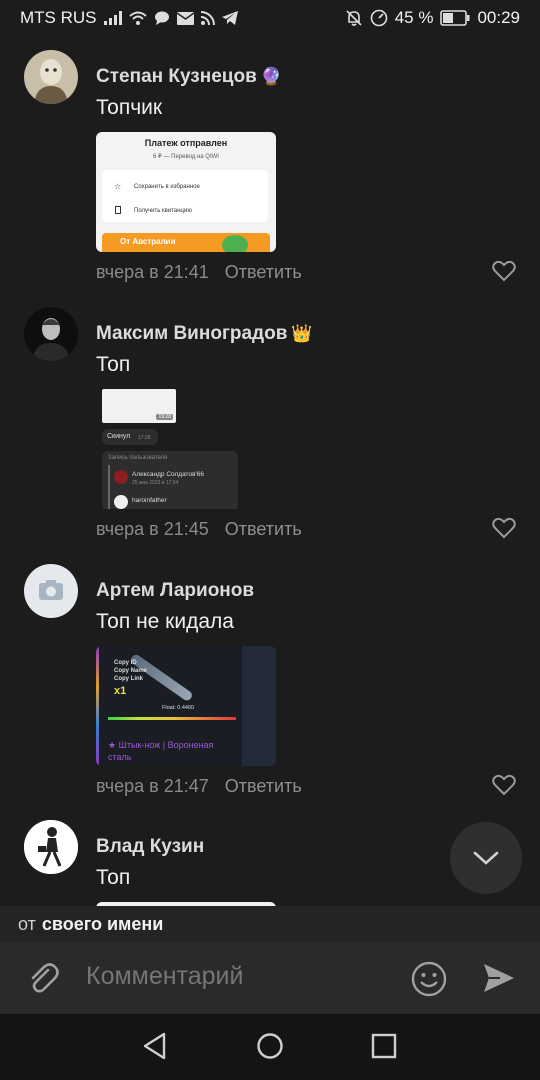  What do you see at coordinates (138, 458) in the screenshot?
I see `repost-header: Запись пользователя` at bounding box center [138, 458].